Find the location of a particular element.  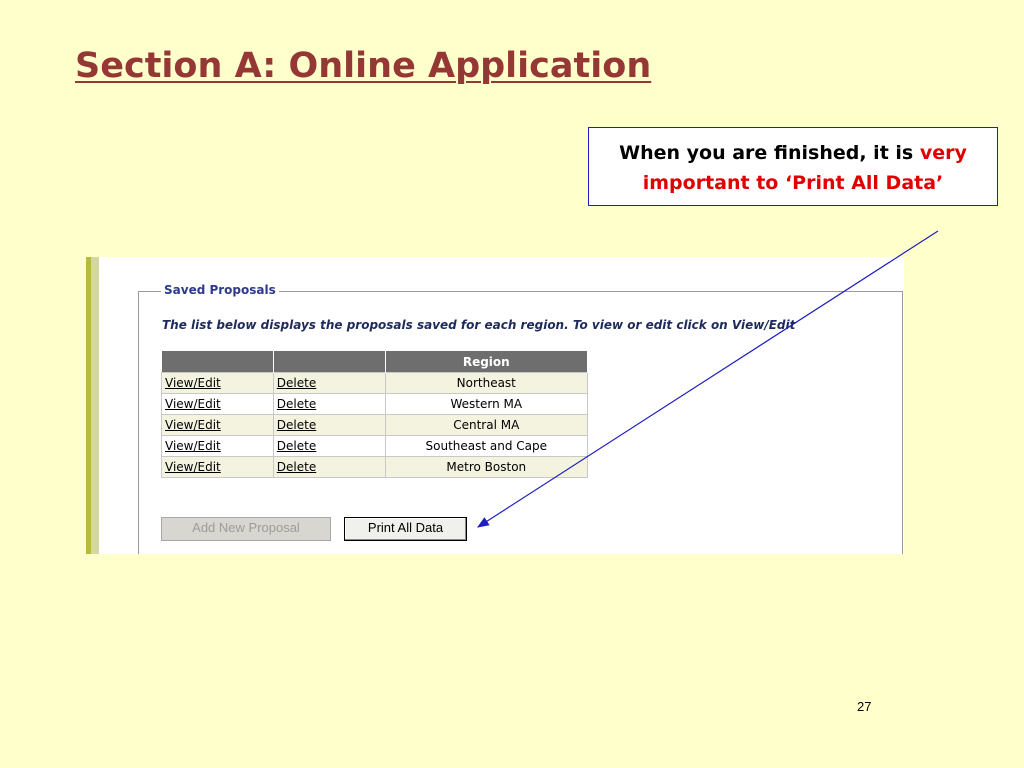

callout-emphasis-very: very is located at coordinates (943, 153).